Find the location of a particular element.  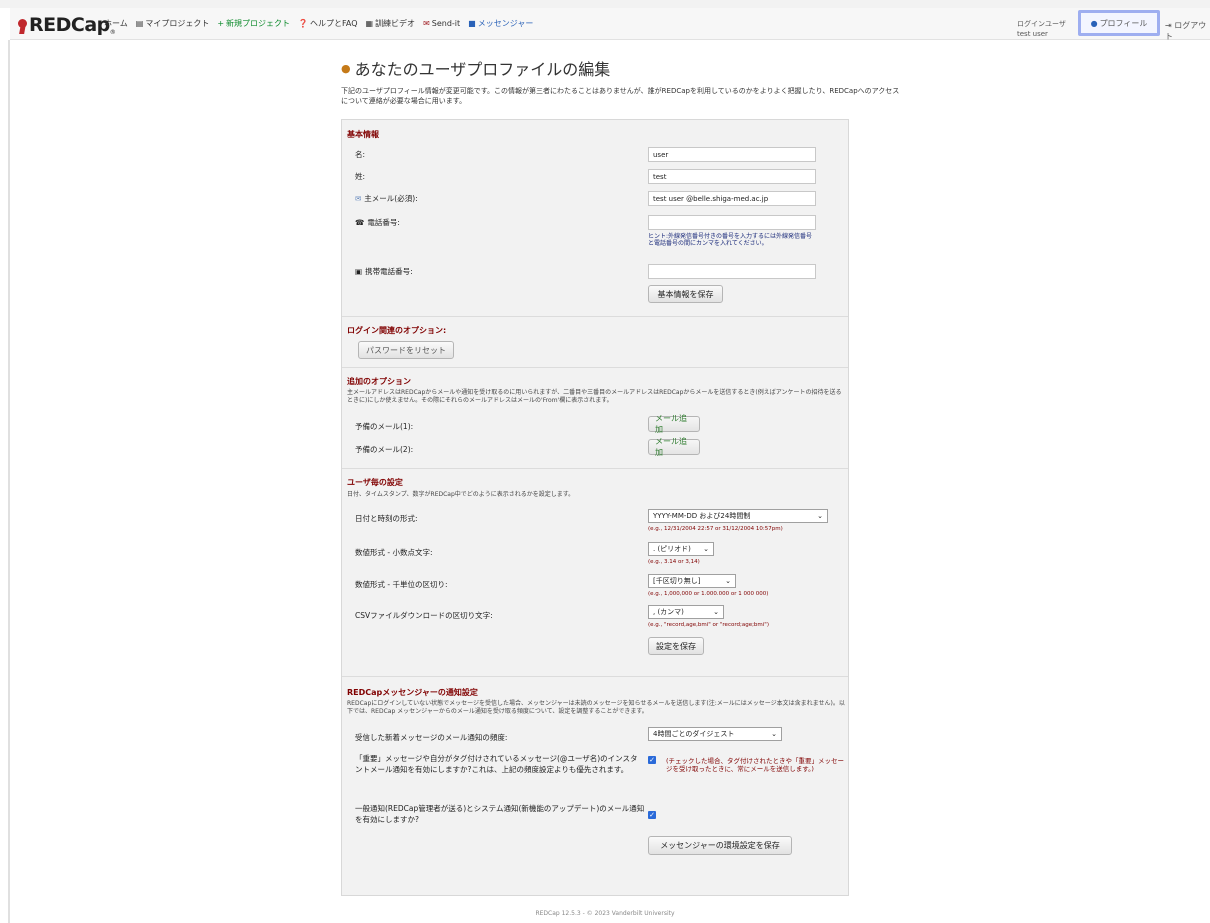

add-secondary-email-2-button: メール追加 is located at coordinates (674, 447).